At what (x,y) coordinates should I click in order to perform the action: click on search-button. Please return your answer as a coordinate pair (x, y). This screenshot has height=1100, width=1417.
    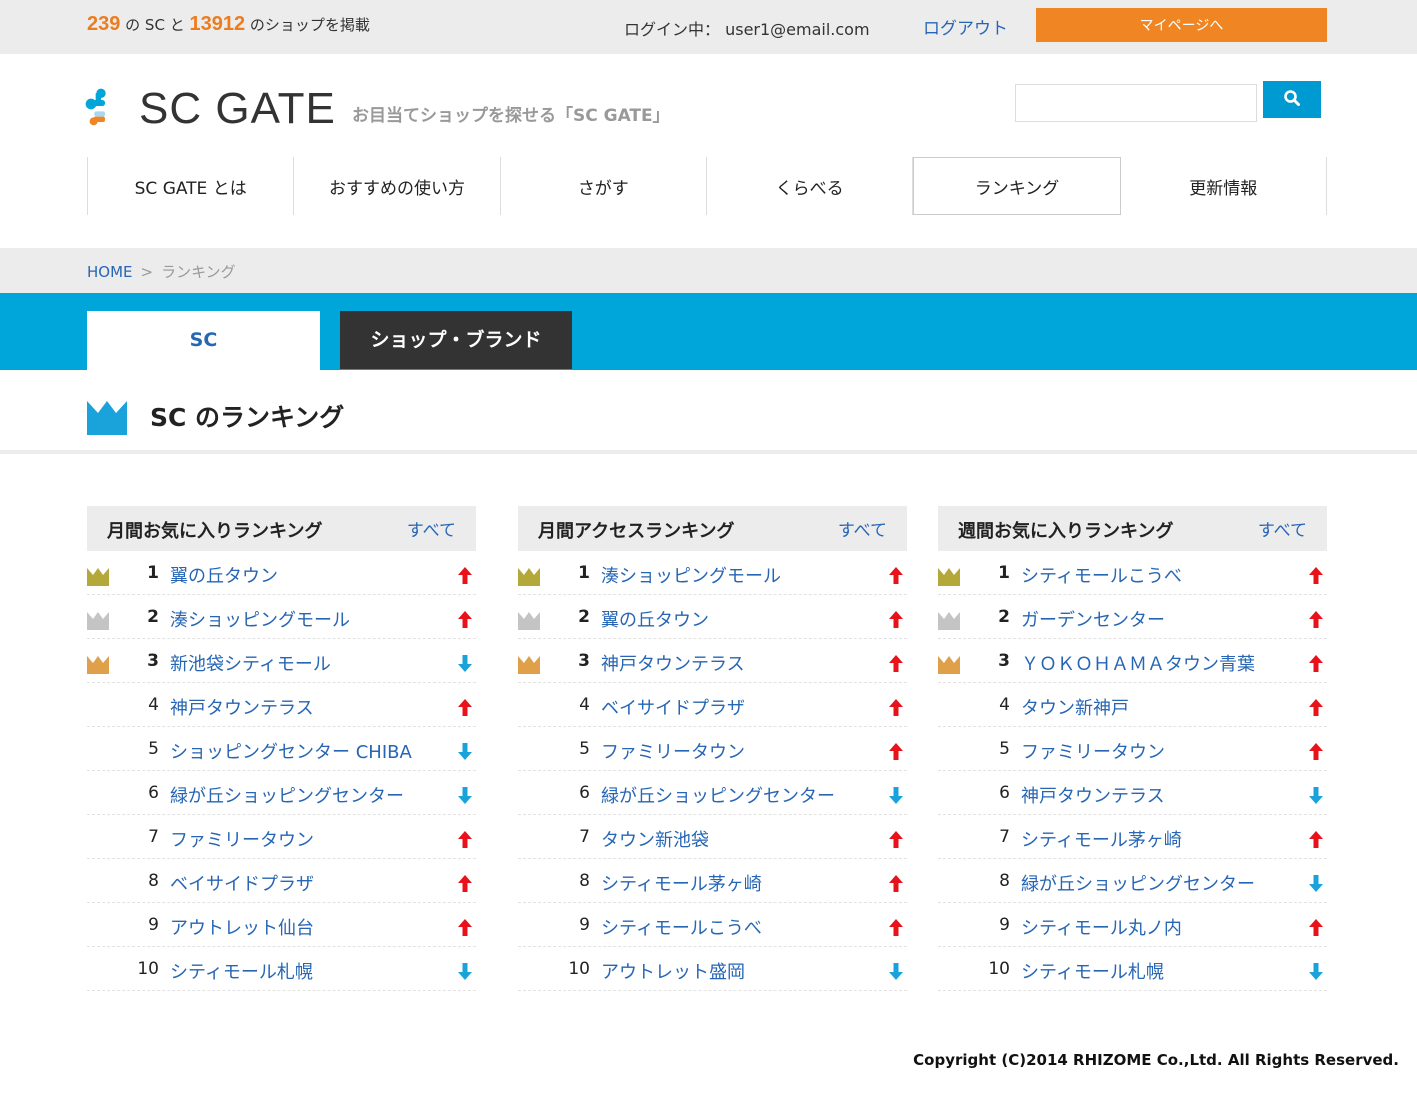
    Looking at the image, I should click on (1292, 99).